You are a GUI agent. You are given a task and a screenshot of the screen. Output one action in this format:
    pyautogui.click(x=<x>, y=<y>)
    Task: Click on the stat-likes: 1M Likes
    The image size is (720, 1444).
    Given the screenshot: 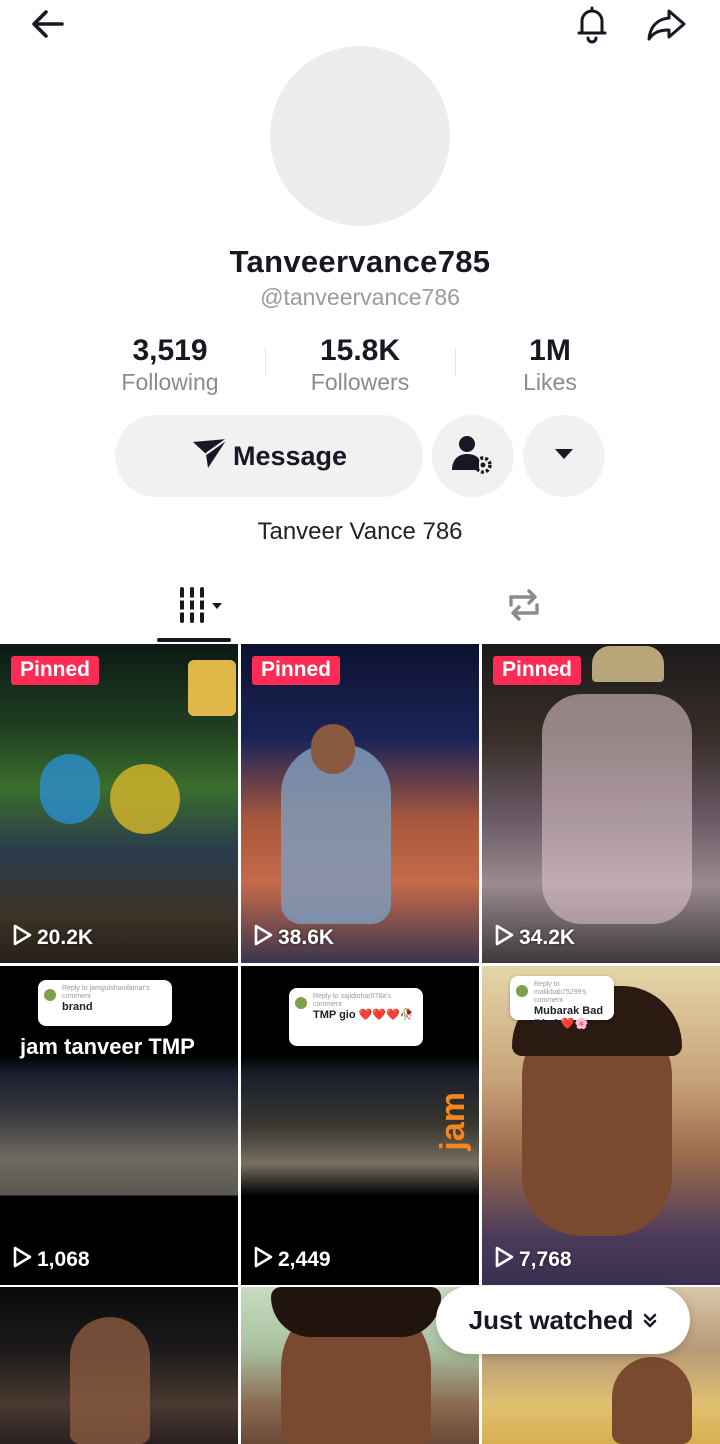 What is the action you would take?
    pyautogui.click(x=550, y=365)
    